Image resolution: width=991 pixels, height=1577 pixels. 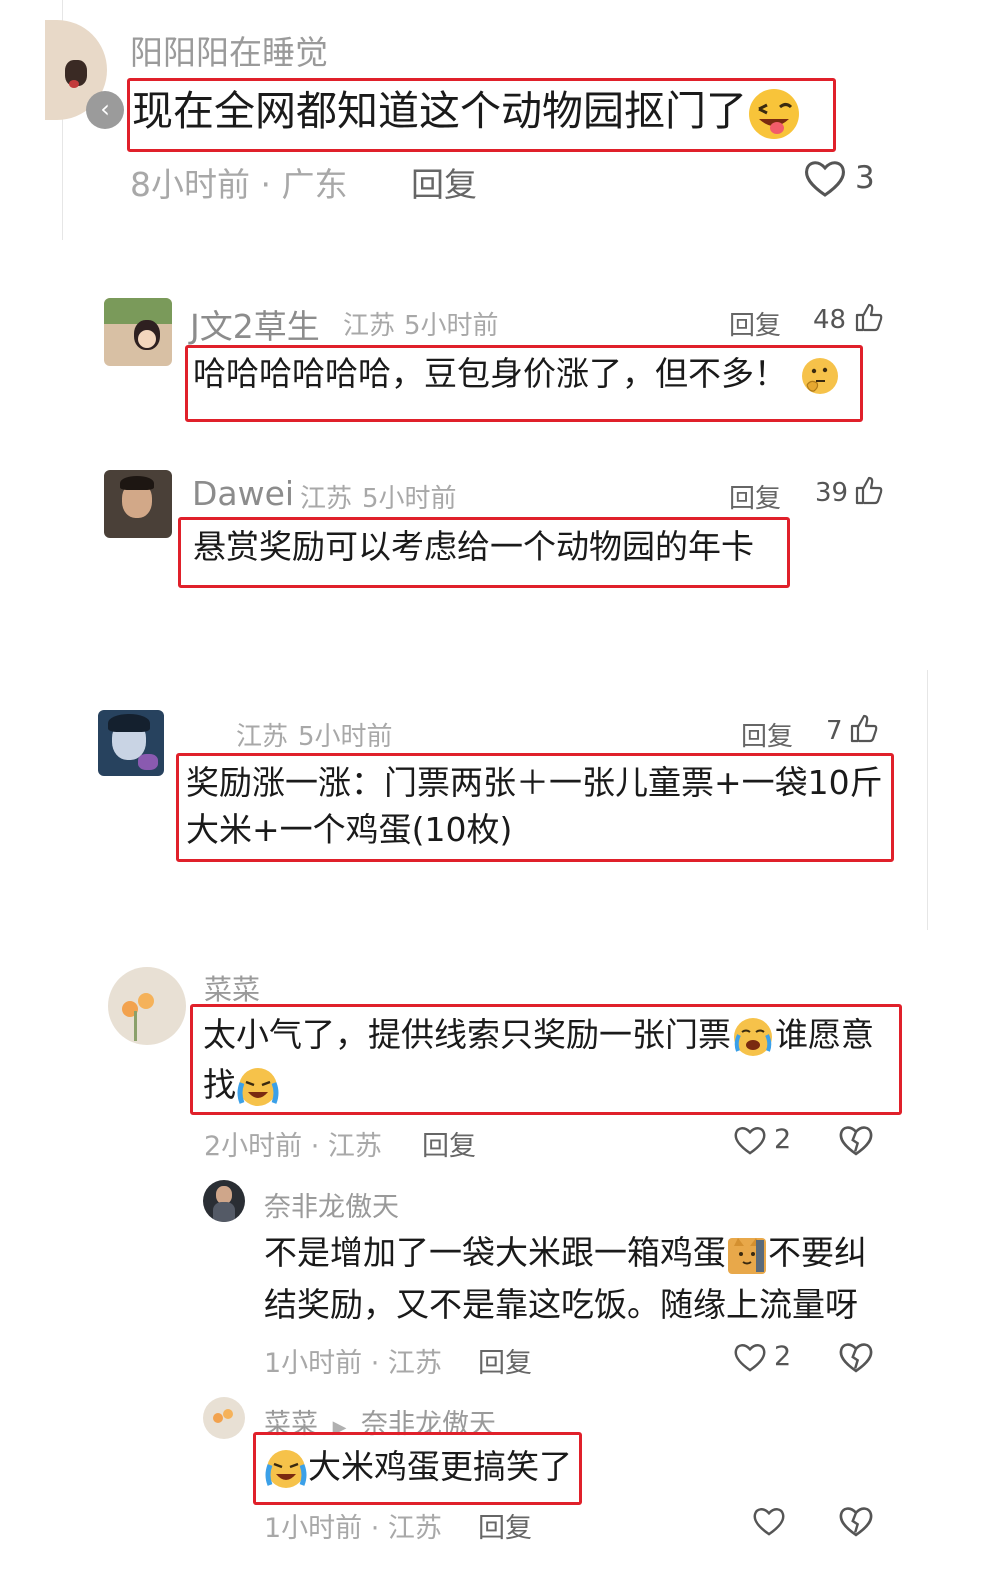 I want to click on like-count: 39, so click(x=832, y=493).